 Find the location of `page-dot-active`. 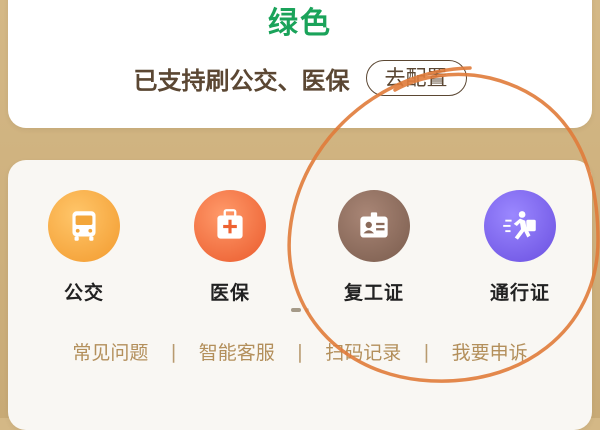

page-dot-active is located at coordinates (296, 310).